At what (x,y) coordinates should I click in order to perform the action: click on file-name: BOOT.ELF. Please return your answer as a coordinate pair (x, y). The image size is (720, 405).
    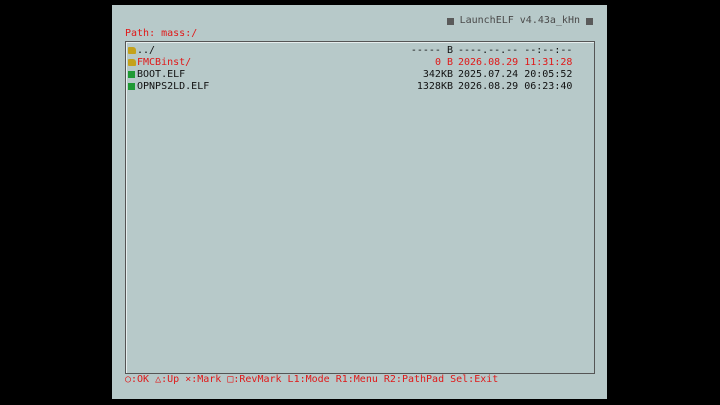
    Looking at the image, I should click on (161, 74).